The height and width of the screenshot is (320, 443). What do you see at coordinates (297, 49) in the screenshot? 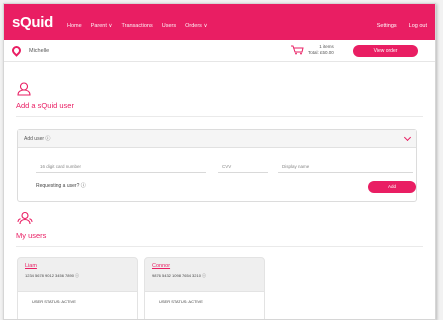
I see `basket-icon` at bounding box center [297, 49].